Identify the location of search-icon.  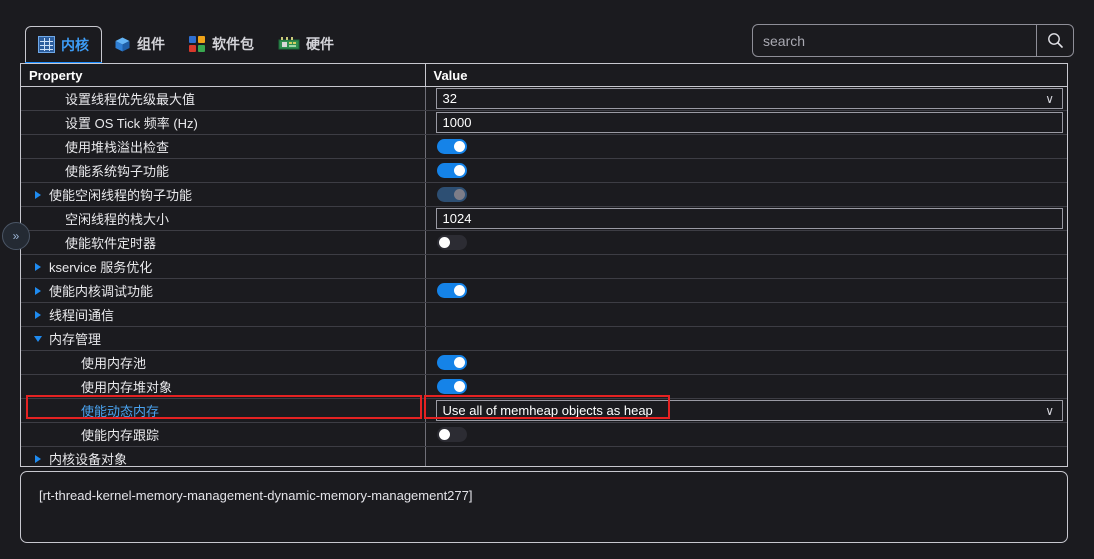
(1055, 40).